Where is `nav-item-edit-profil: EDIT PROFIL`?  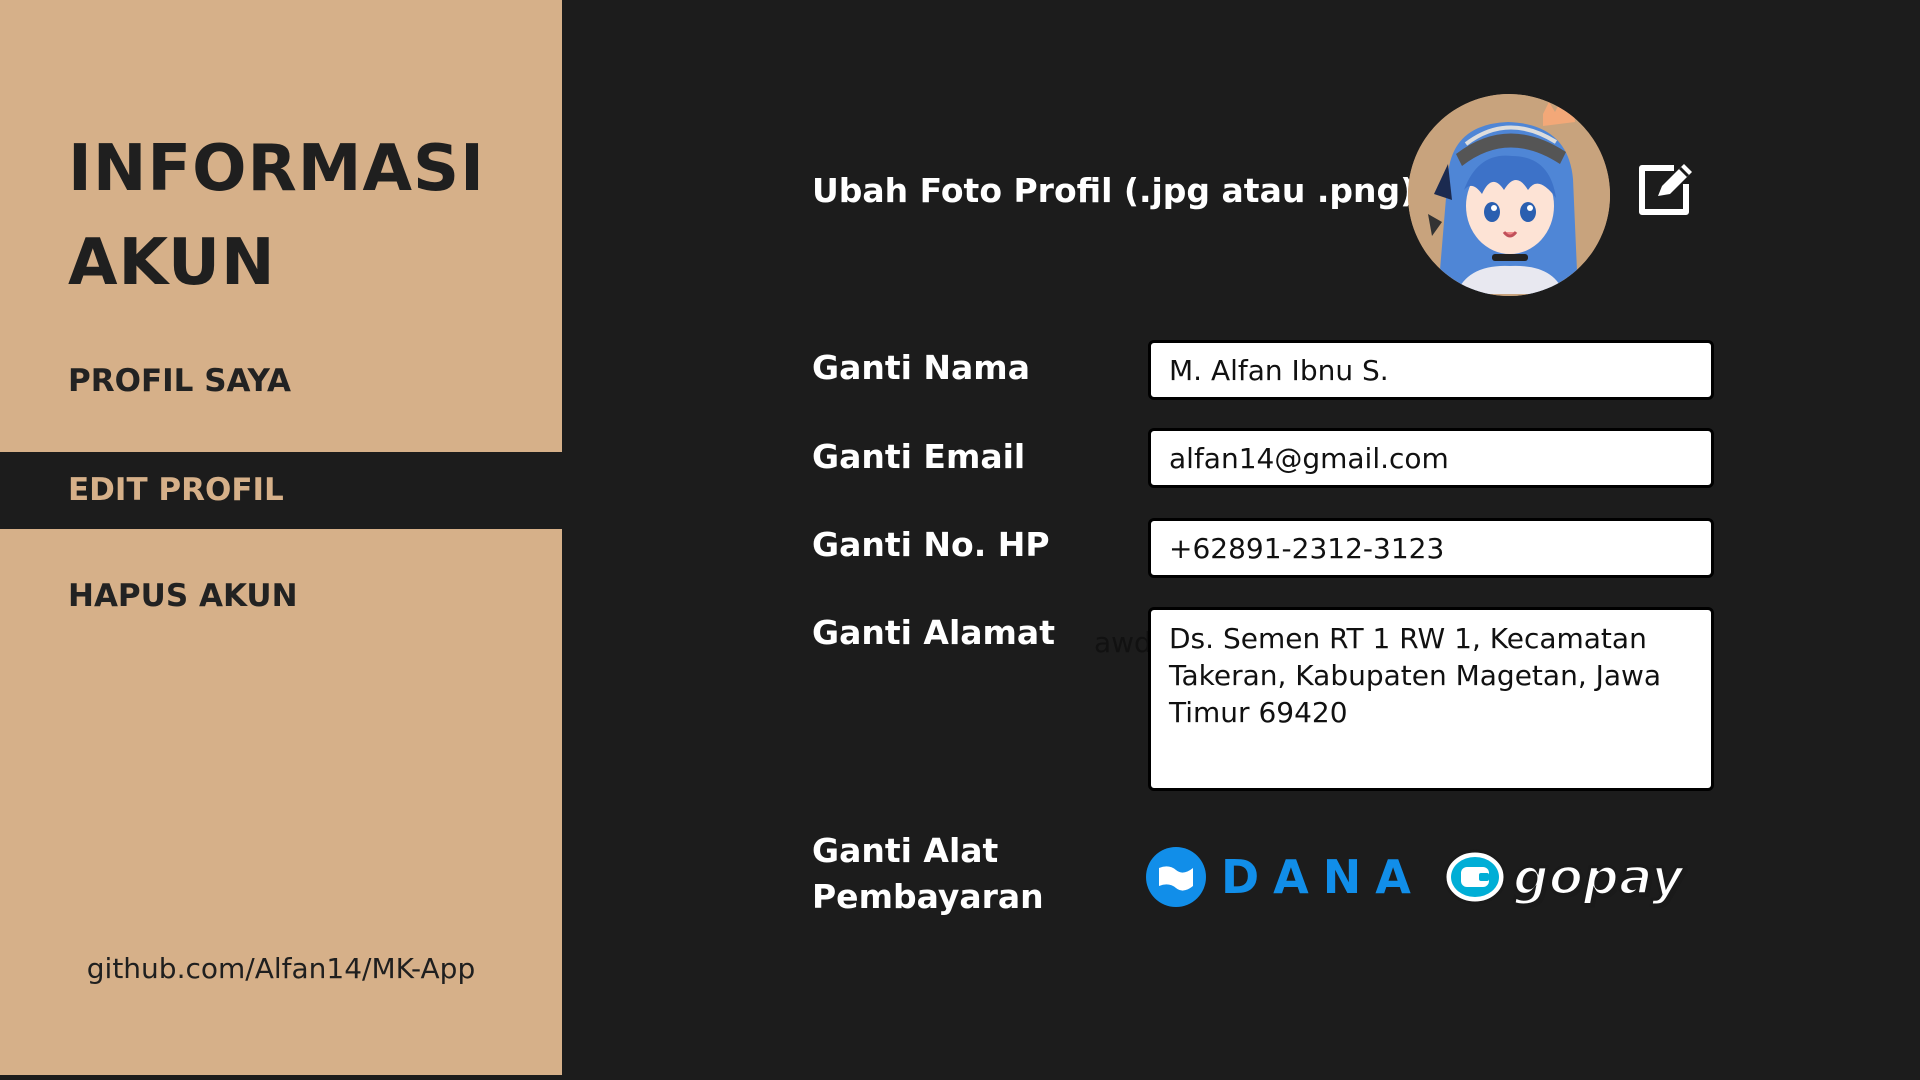
nav-item-edit-profil: EDIT PROFIL is located at coordinates (281, 490).